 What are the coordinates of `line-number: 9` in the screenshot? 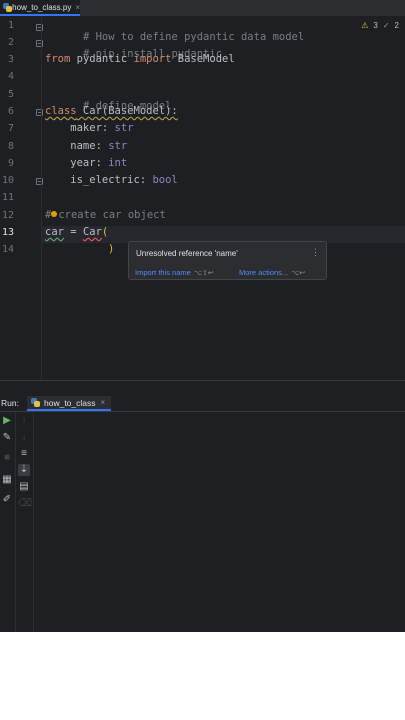 It's located at (10, 163).